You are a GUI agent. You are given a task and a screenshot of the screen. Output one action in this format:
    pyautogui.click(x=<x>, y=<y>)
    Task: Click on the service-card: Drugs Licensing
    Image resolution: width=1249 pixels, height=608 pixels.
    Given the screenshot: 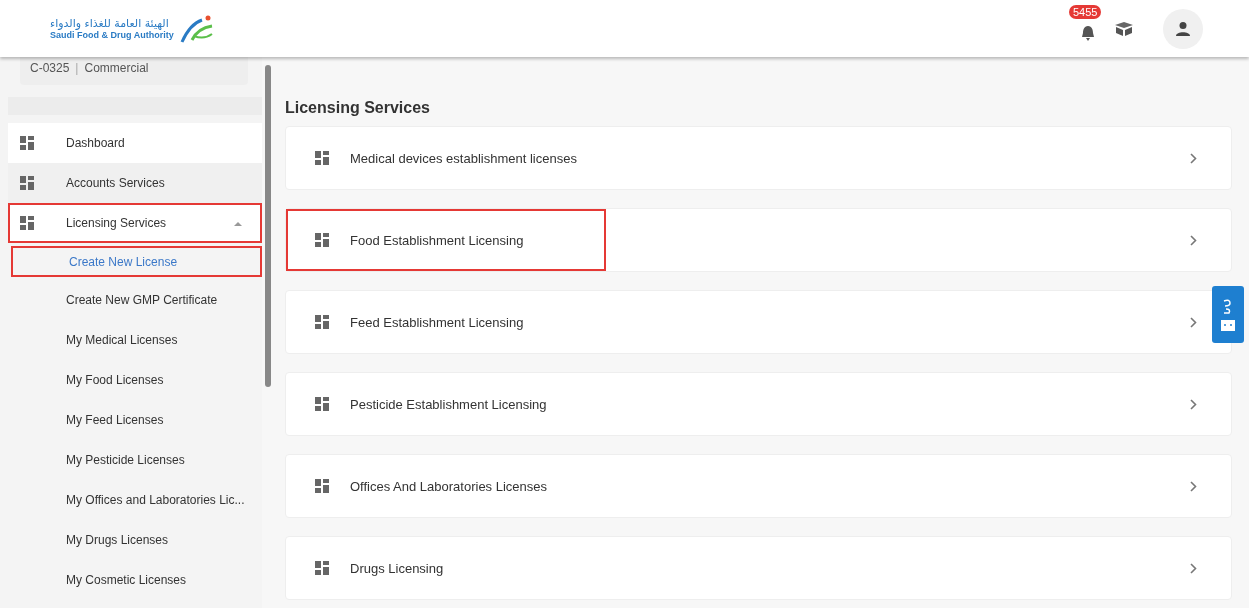 What is the action you would take?
    pyautogui.click(x=758, y=568)
    